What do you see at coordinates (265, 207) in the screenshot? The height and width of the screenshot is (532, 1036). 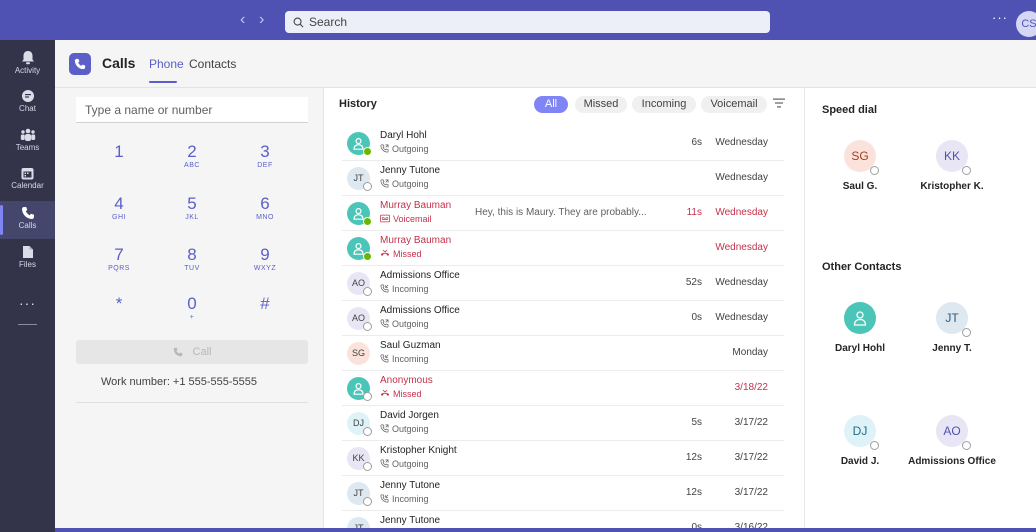 I see `dial-key-6: 6 MNO` at bounding box center [265, 207].